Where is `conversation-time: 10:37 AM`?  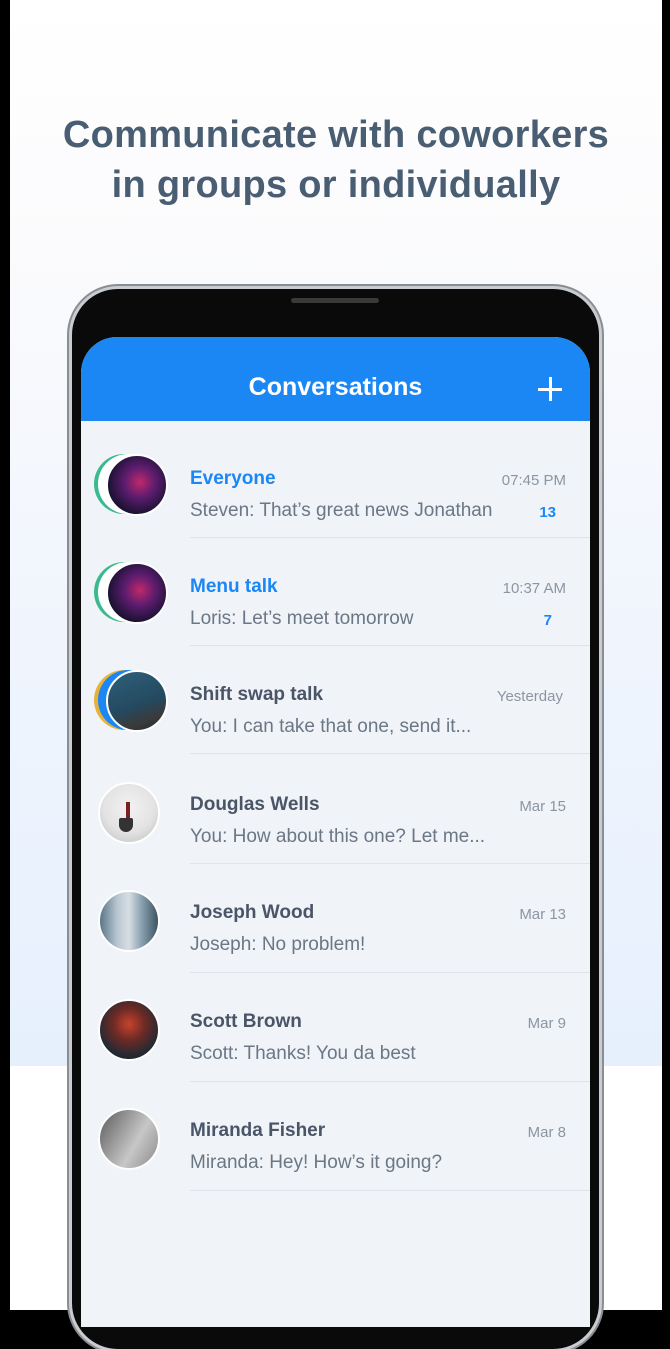 conversation-time: 10:37 AM is located at coordinates (534, 588).